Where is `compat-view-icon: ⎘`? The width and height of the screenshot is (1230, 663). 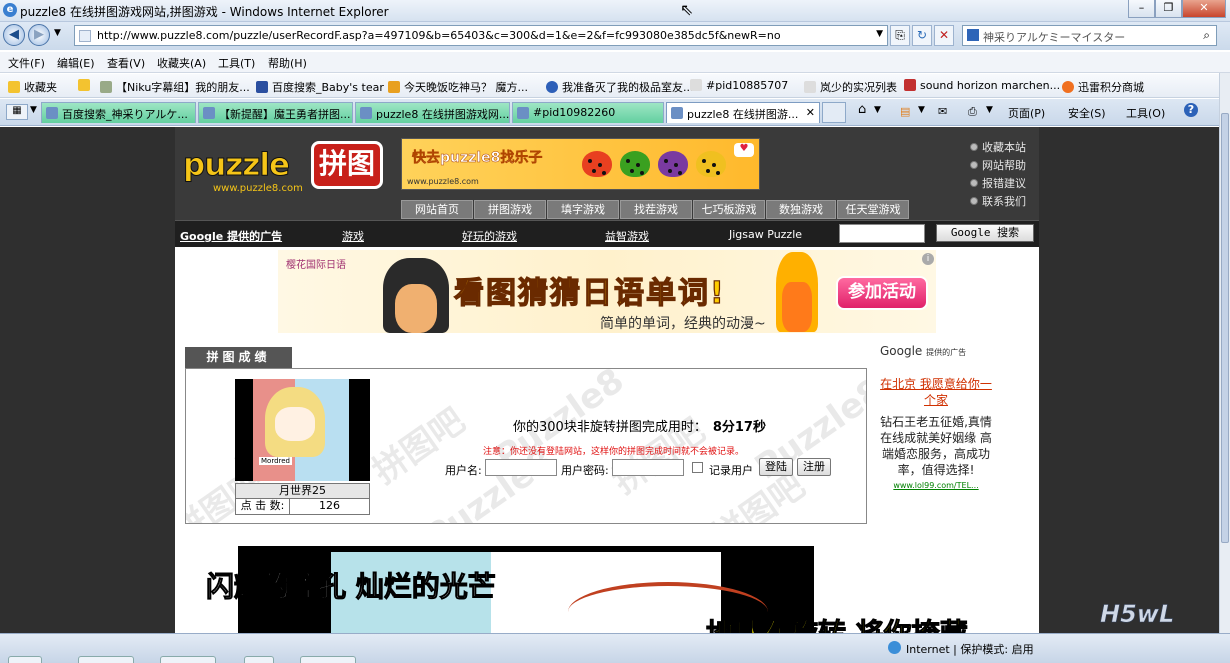
compat-view-icon: ⎘ is located at coordinates (900, 35).